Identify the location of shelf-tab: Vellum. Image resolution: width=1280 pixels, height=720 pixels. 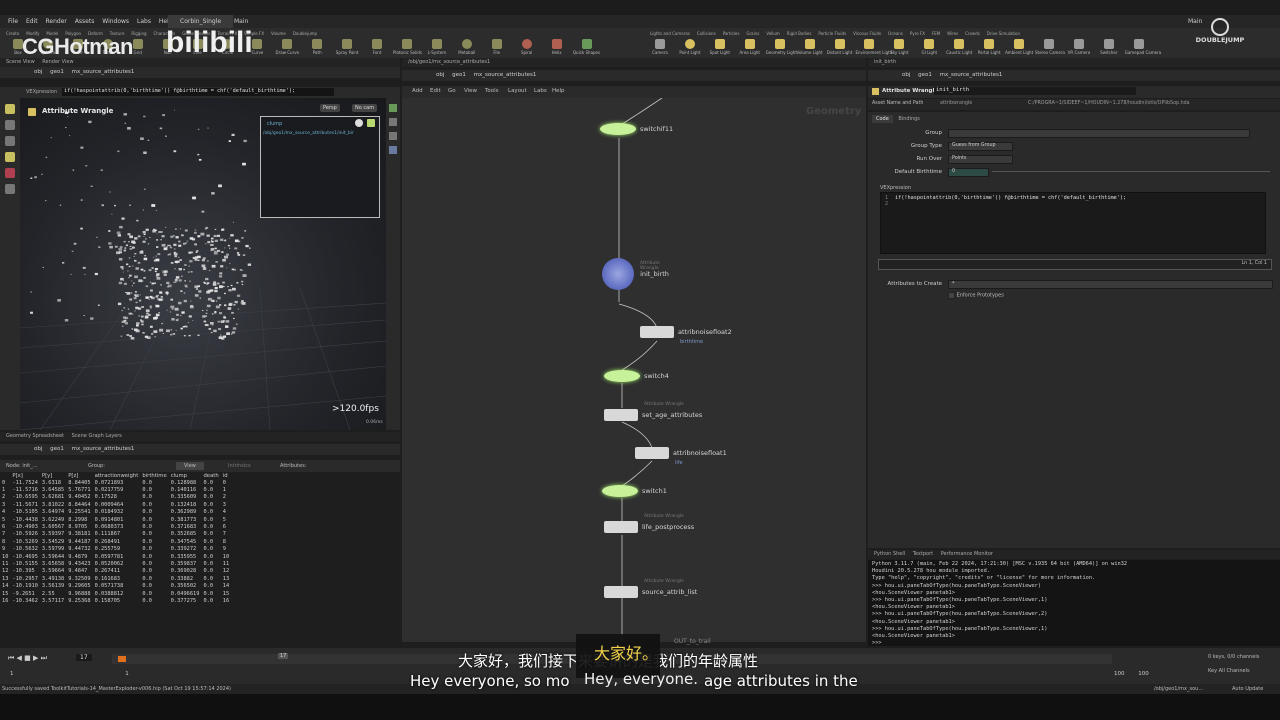
(773, 33).